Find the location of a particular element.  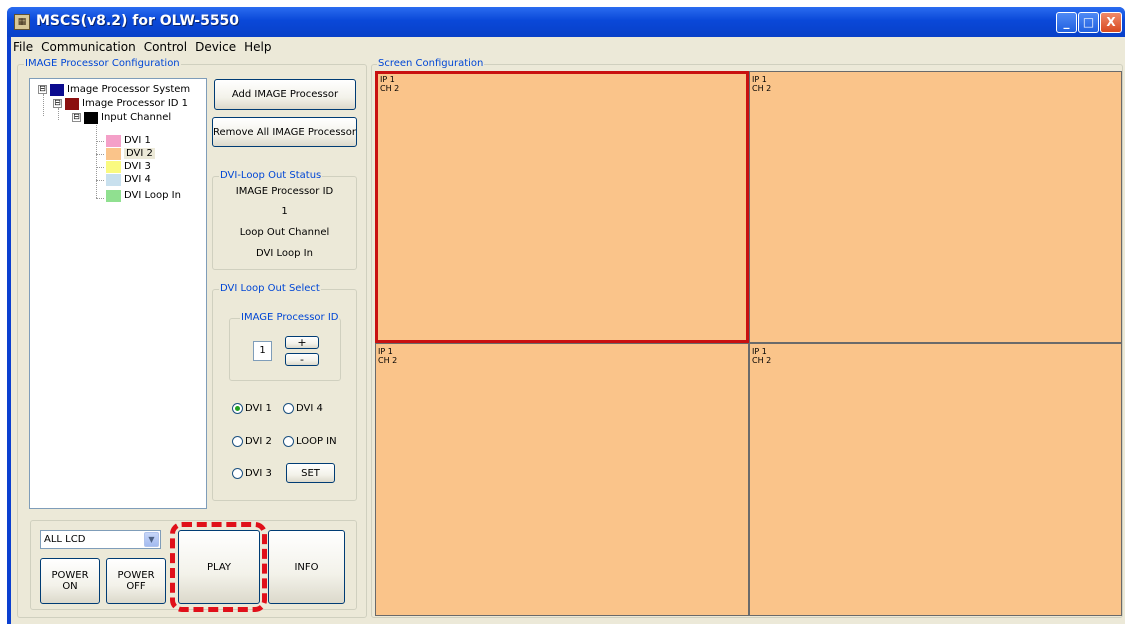

tree-node-system: ⊟ Image Processor System is located at coordinates (114, 89).